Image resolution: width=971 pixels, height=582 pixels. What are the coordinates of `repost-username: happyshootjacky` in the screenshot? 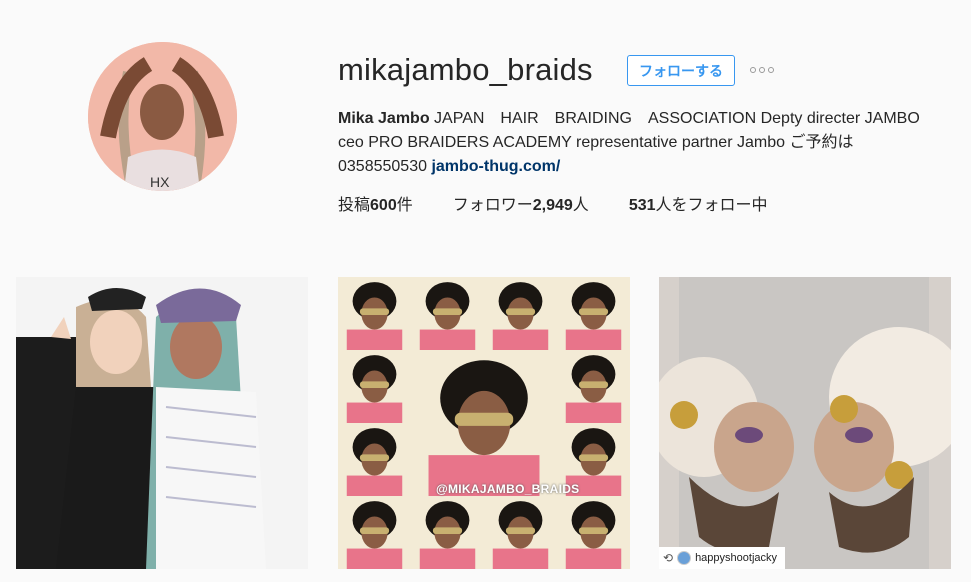 It's located at (736, 558).